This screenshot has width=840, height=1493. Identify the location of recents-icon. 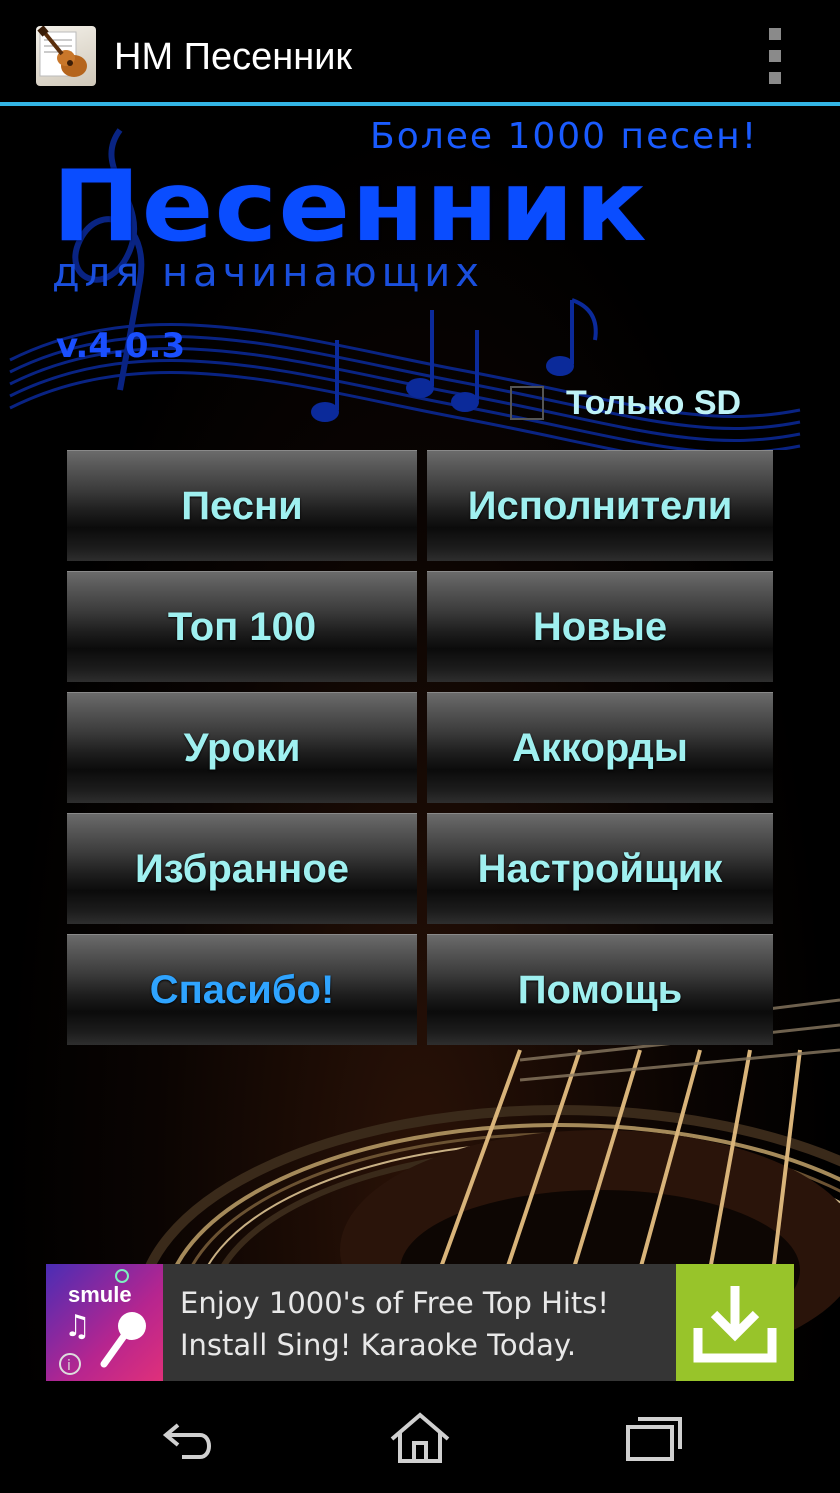
(654, 1437).